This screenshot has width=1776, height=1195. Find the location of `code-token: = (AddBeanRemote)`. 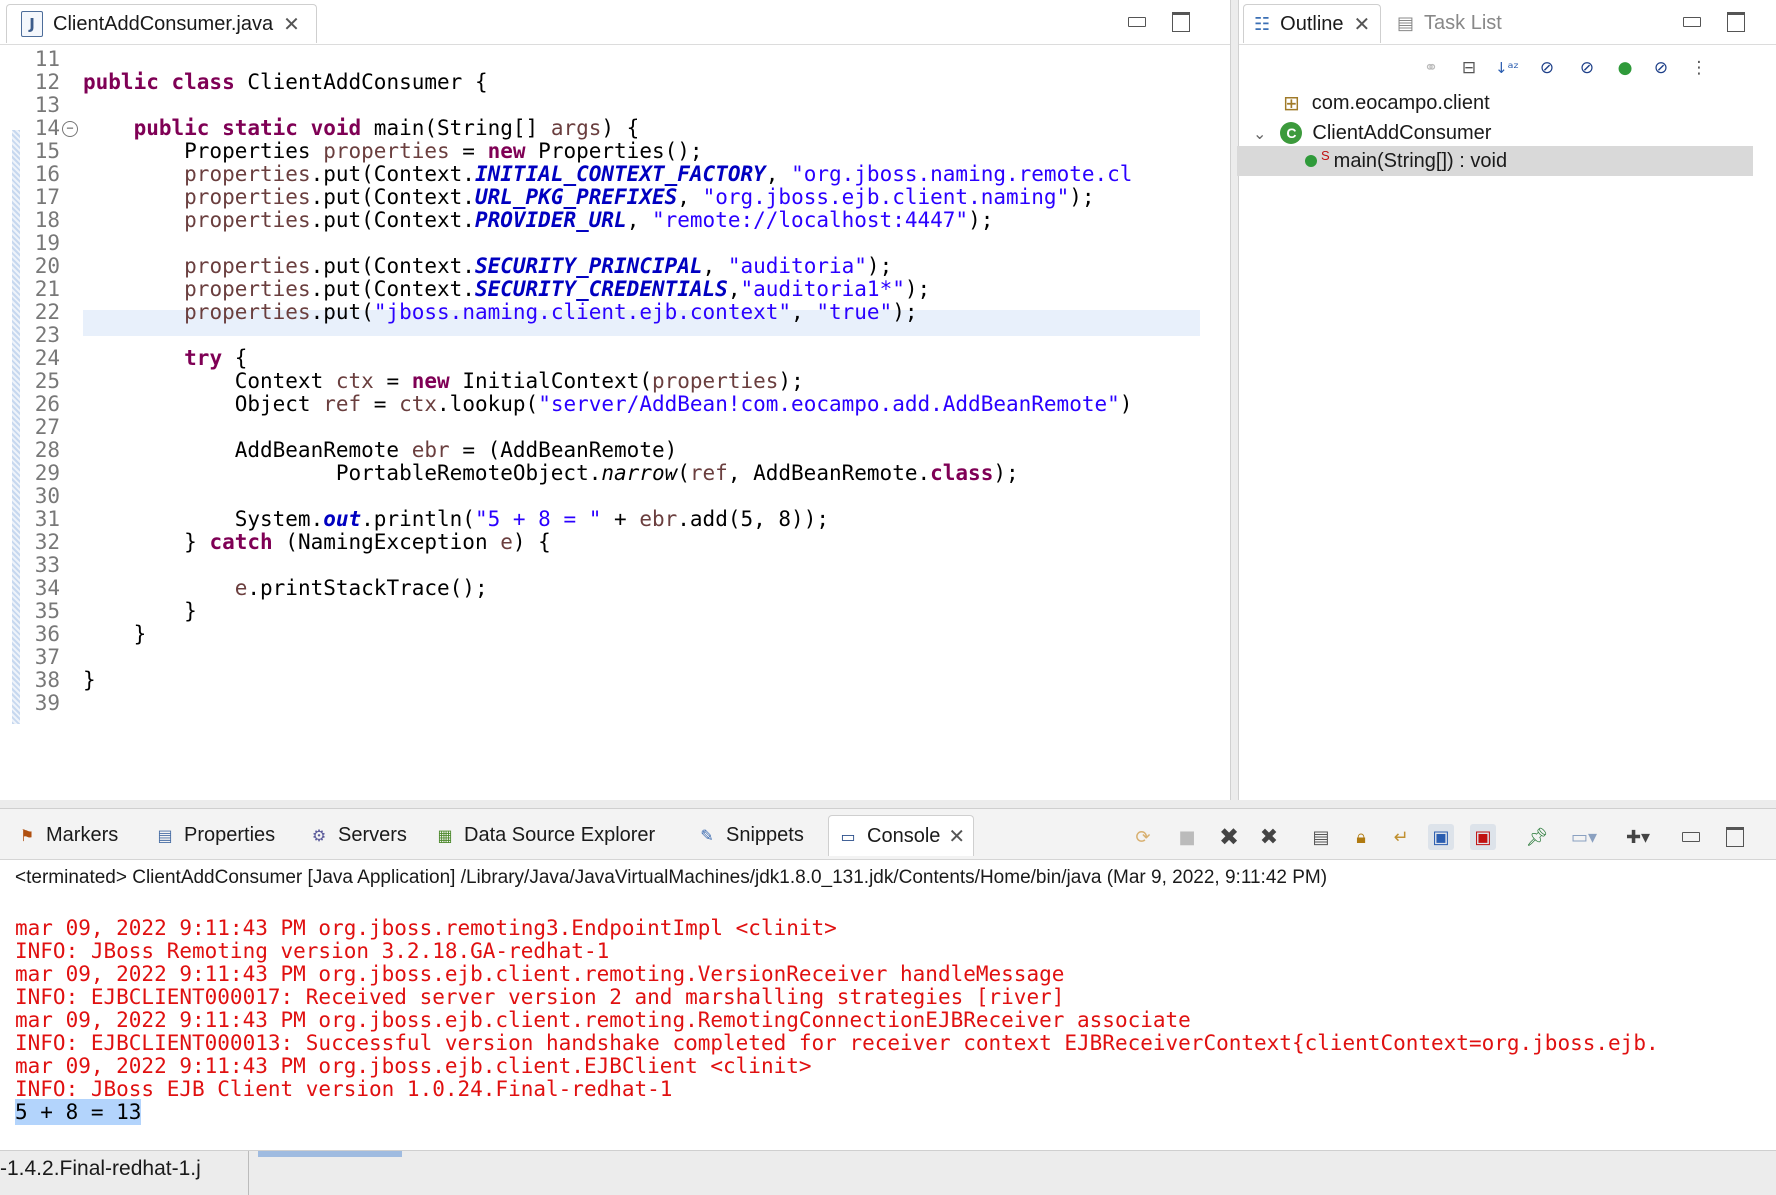

code-token: = (AddBeanRemote) is located at coordinates (563, 450).